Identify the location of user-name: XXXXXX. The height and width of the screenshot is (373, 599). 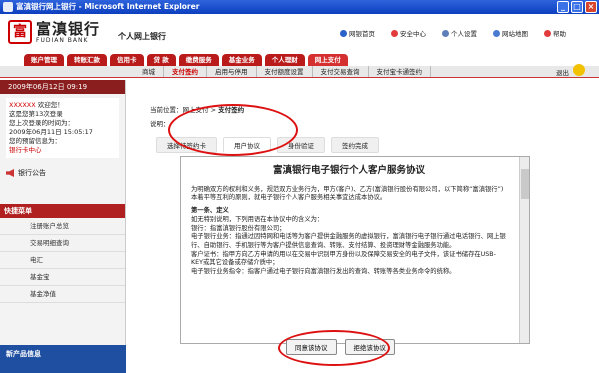
(22, 105).